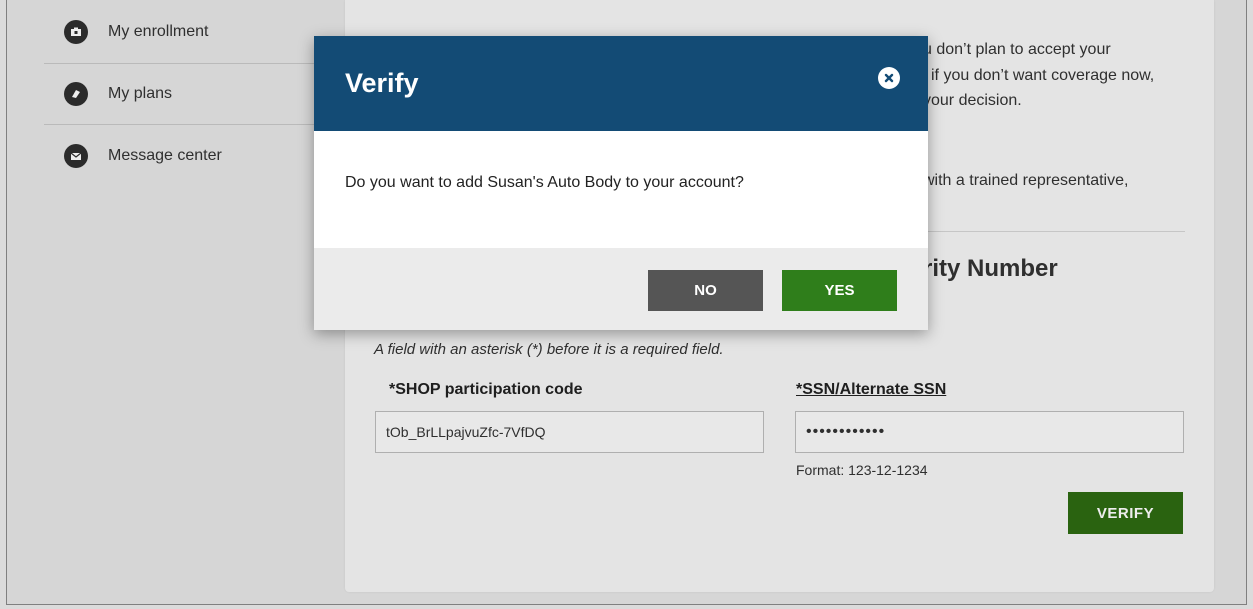 The image size is (1253, 609). I want to click on yes-button: YES, so click(839, 290).